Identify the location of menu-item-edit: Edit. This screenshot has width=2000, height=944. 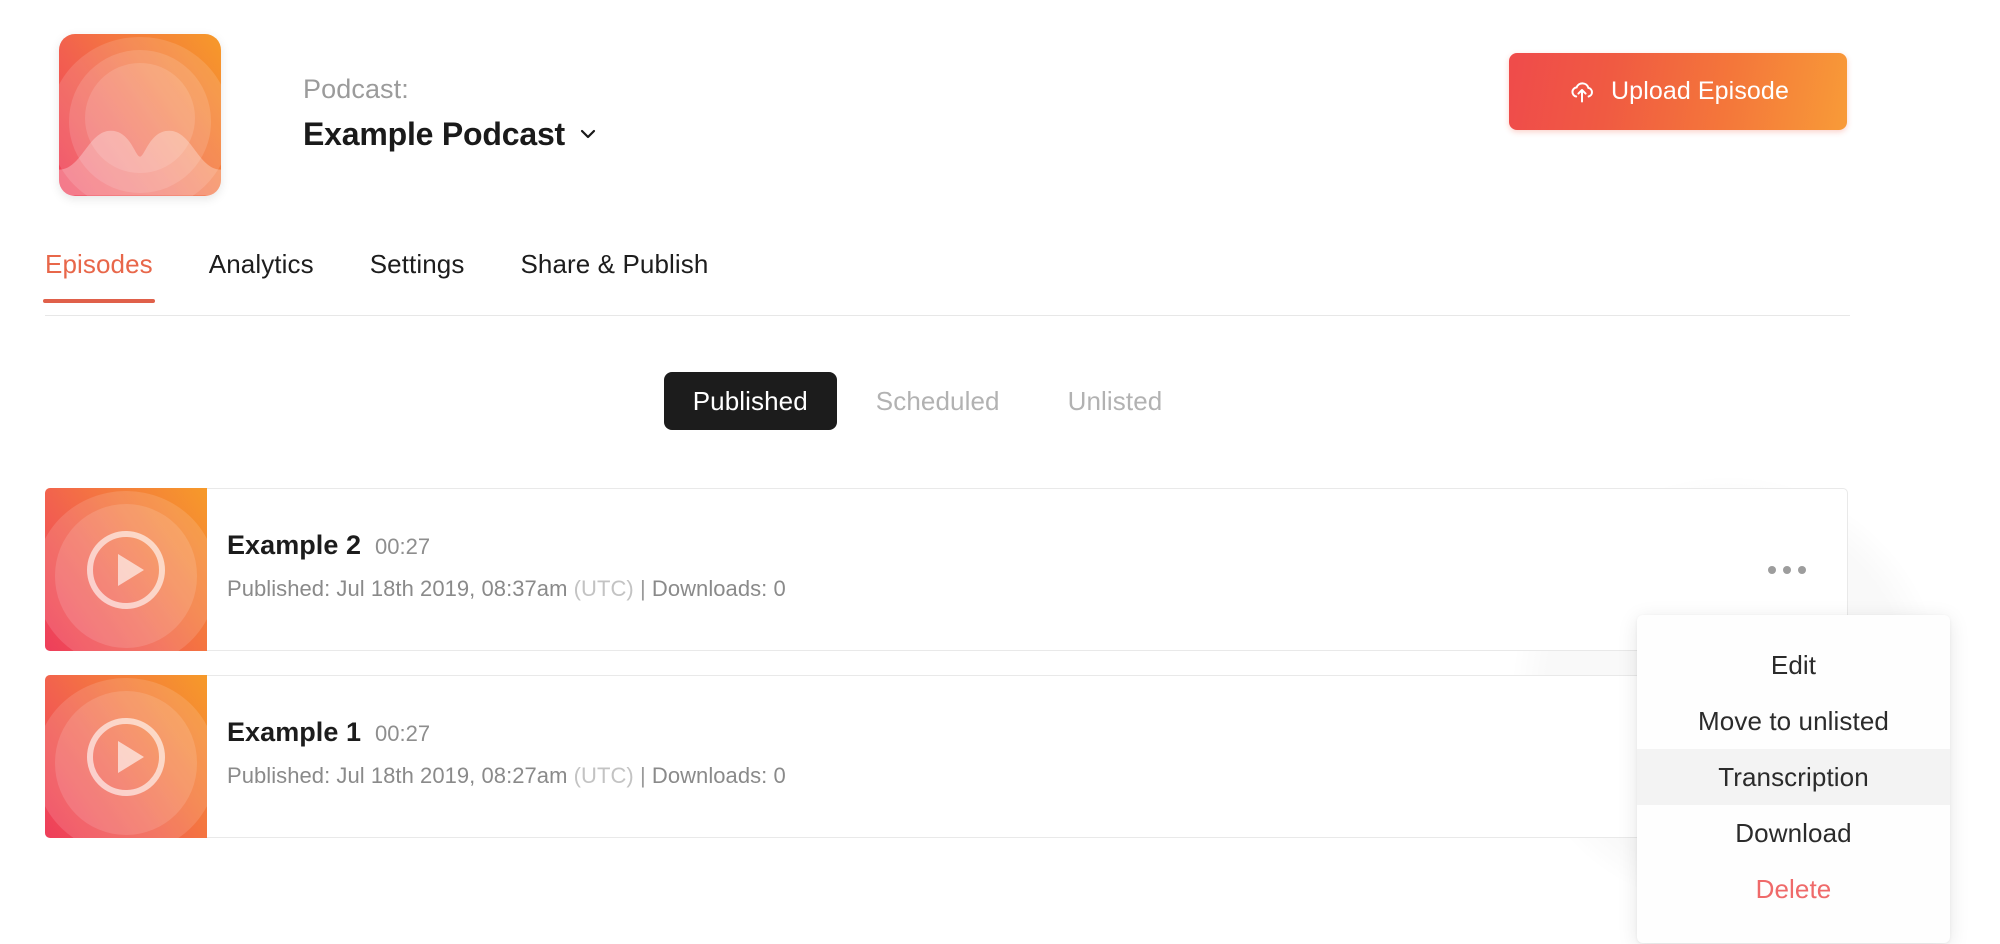
(1793, 665).